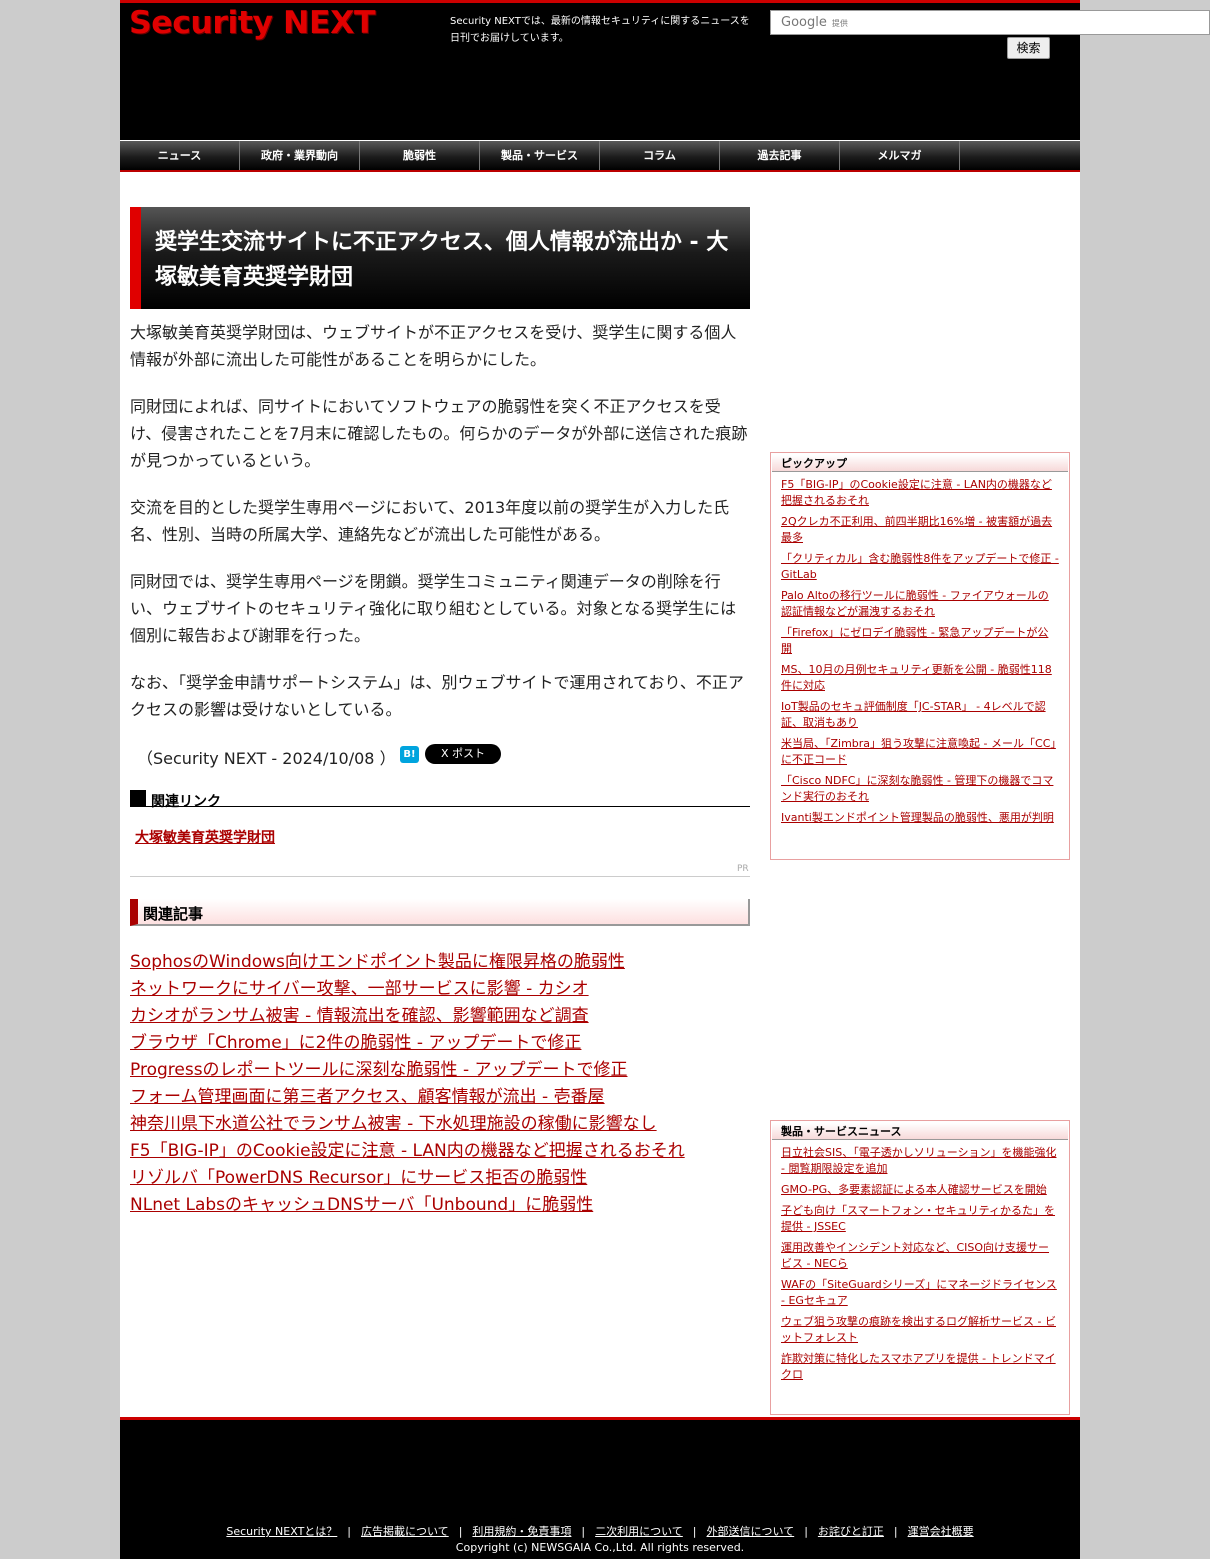 The width and height of the screenshot is (1210, 1559). Describe the element at coordinates (450, 962) in the screenshot. I see `related-article-link: SophosのWindows向けエンドポイント製品に権限昇格の脆弱性` at that location.